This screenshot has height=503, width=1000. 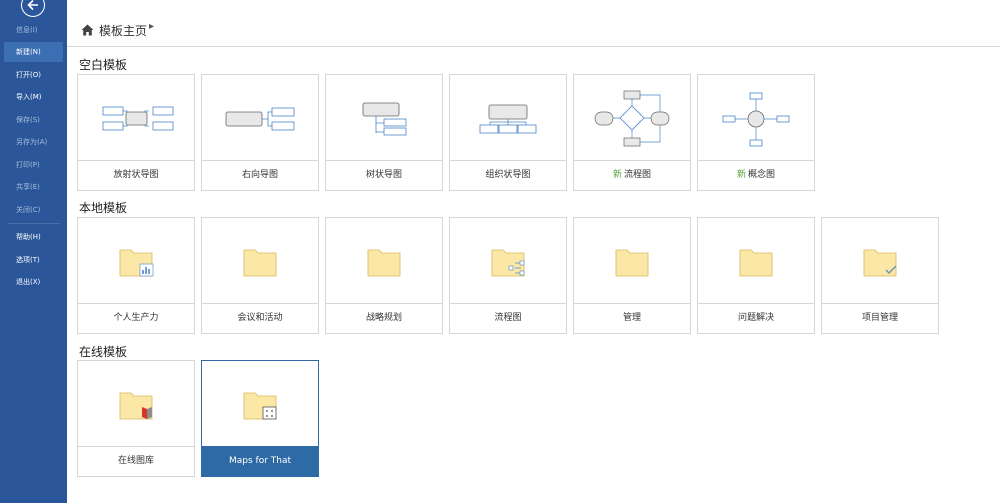 What do you see at coordinates (880, 318) in the screenshot?
I see `tile-caption: 项目管理` at bounding box center [880, 318].